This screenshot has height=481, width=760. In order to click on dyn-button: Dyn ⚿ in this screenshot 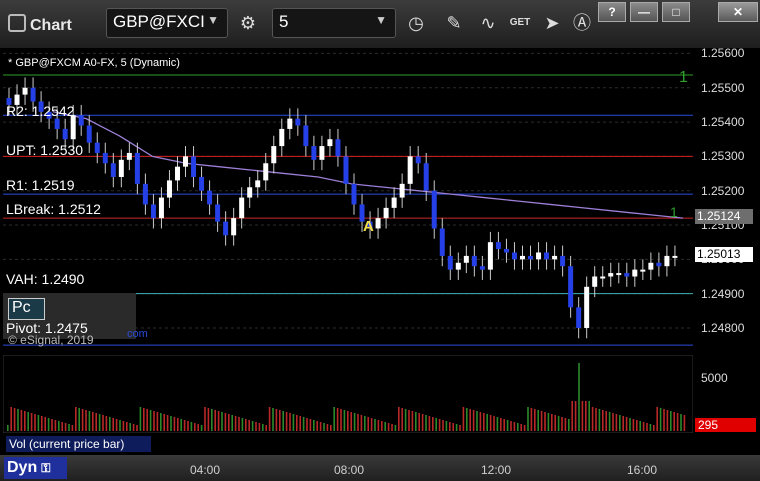, I will do `click(35, 468)`.